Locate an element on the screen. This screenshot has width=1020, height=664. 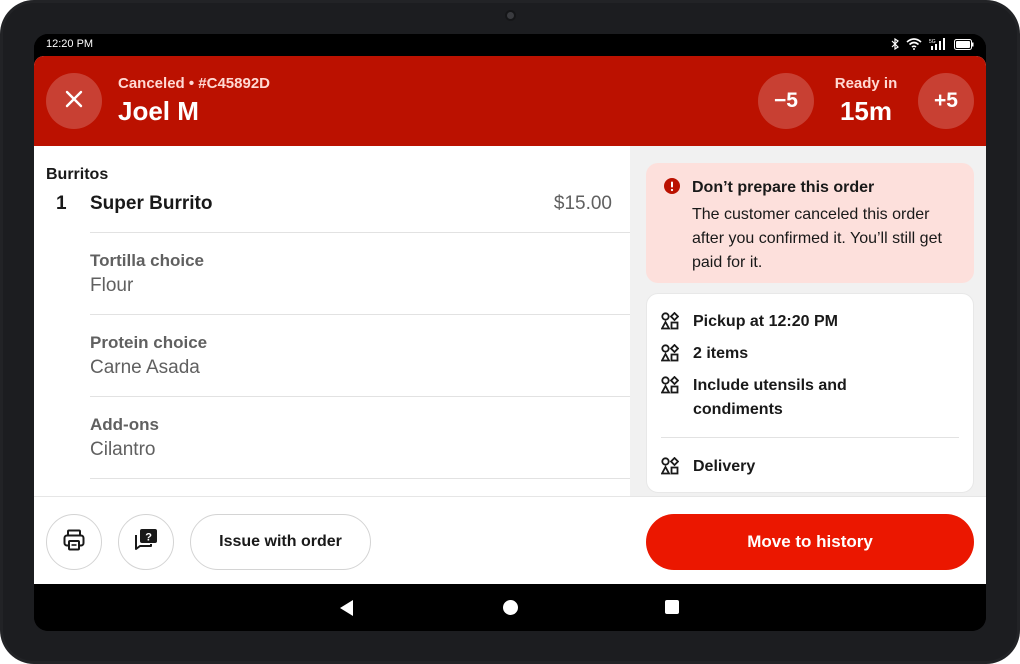
option-label: Tortilla choice is located at coordinates (147, 260).